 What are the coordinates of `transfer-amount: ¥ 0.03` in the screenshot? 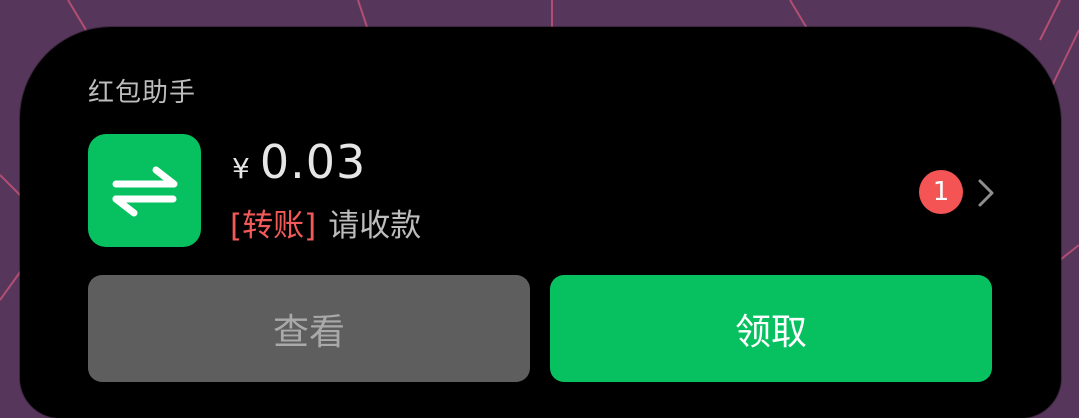 It's located at (299, 163).